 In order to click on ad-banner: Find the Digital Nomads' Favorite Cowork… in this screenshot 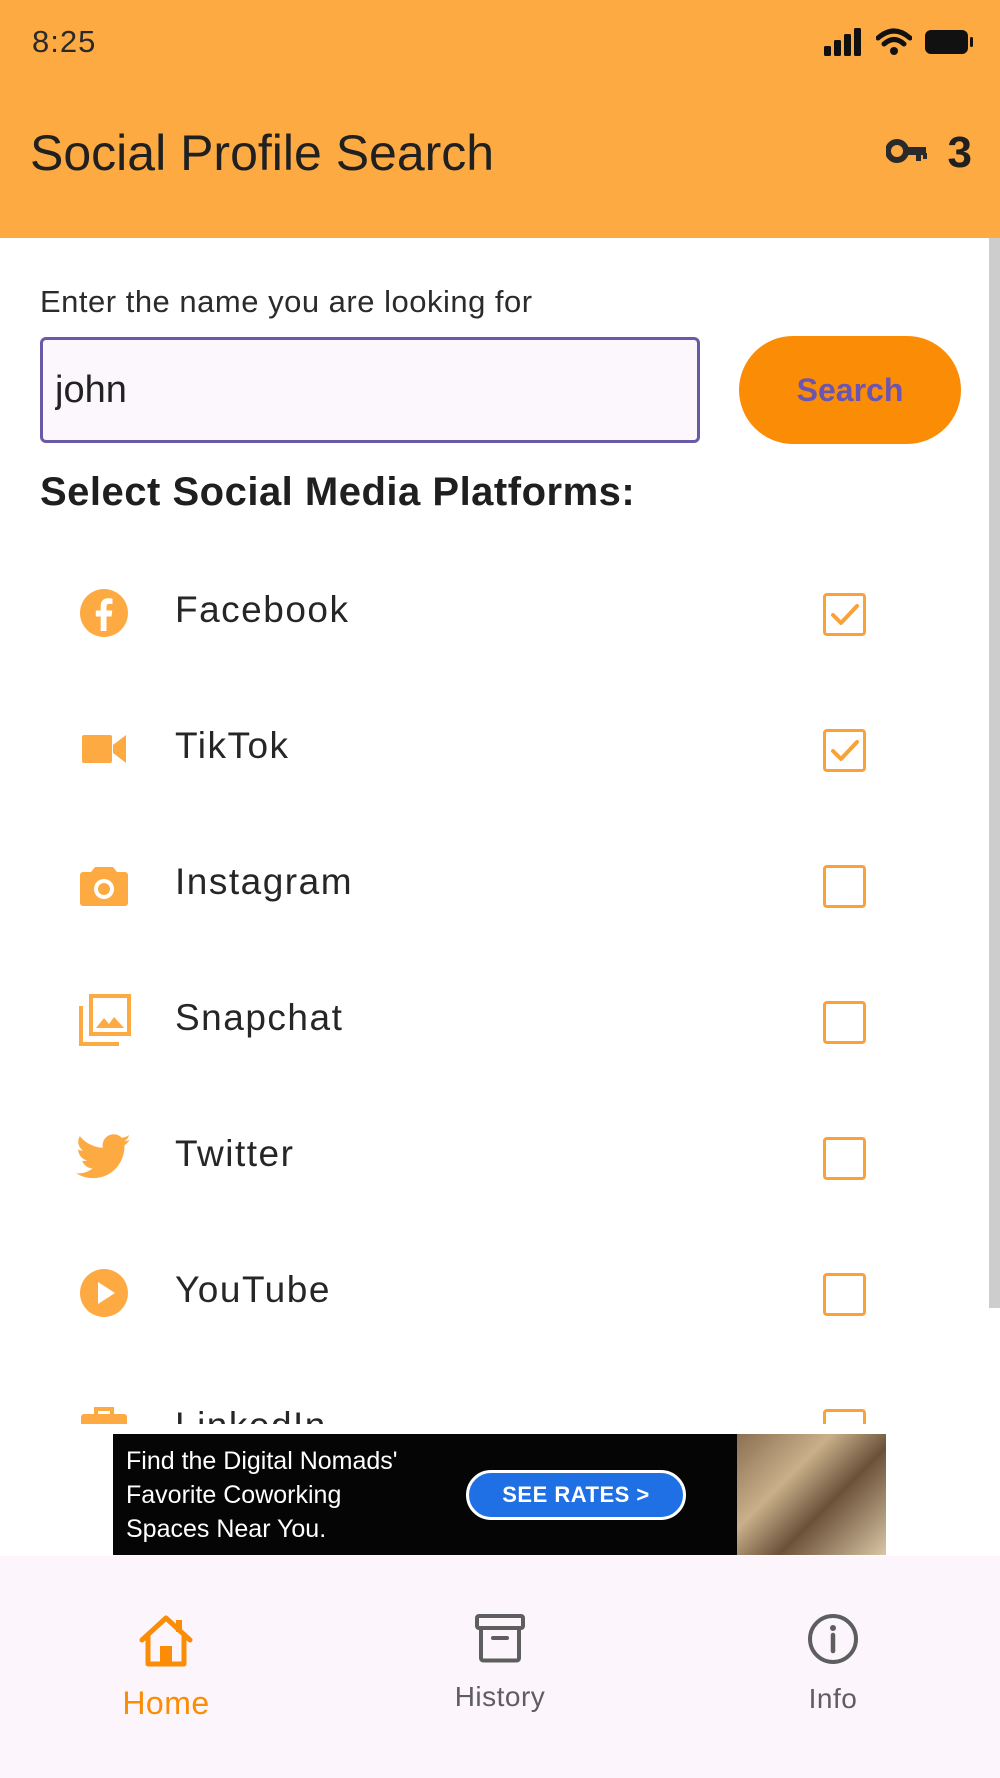, I will do `click(499, 1494)`.